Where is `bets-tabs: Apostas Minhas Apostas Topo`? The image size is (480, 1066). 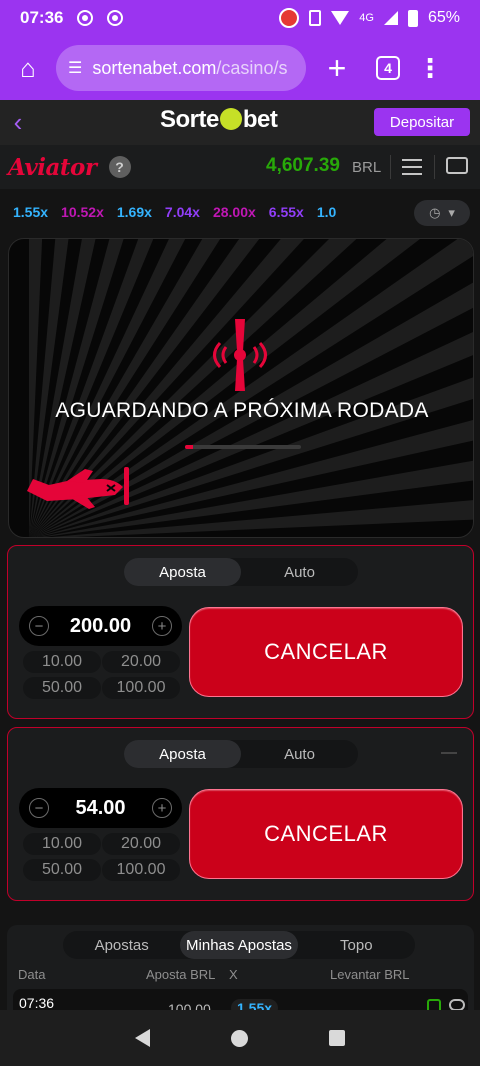
bets-tabs: Apostas Minhas Apostas Topo is located at coordinates (239, 945).